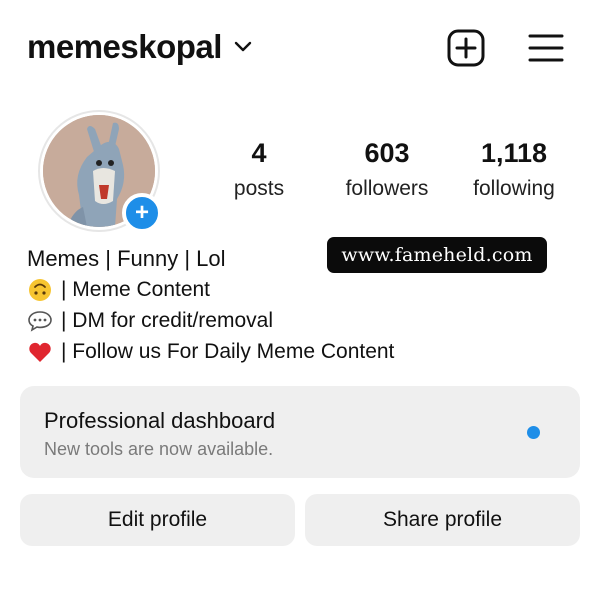 This screenshot has width=600, height=593. I want to click on hamburger-menu-icon, so click(546, 50).